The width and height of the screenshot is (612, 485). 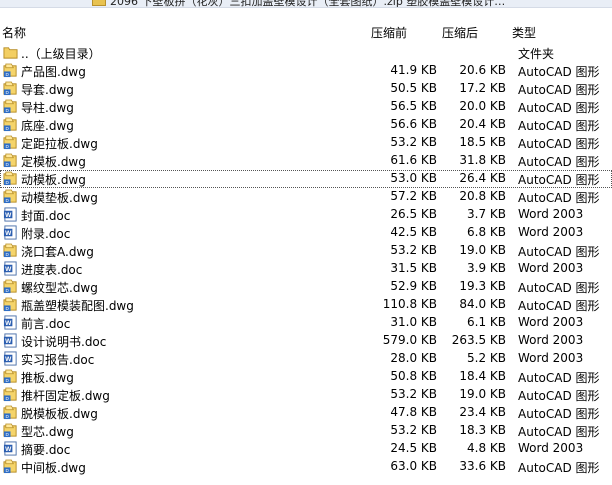 What do you see at coordinates (482, 466) in the screenshot?
I see `file-original-size: 33.6 KB` at bounding box center [482, 466].